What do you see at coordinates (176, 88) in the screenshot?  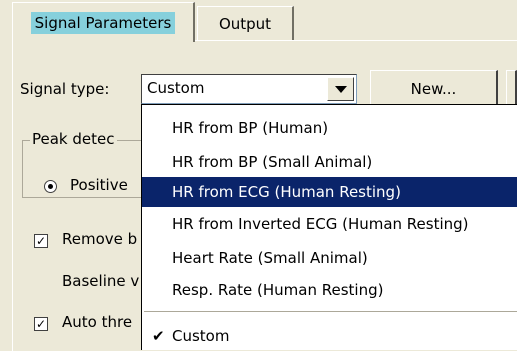 I see `signal-type-value: Custom` at bounding box center [176, 88].